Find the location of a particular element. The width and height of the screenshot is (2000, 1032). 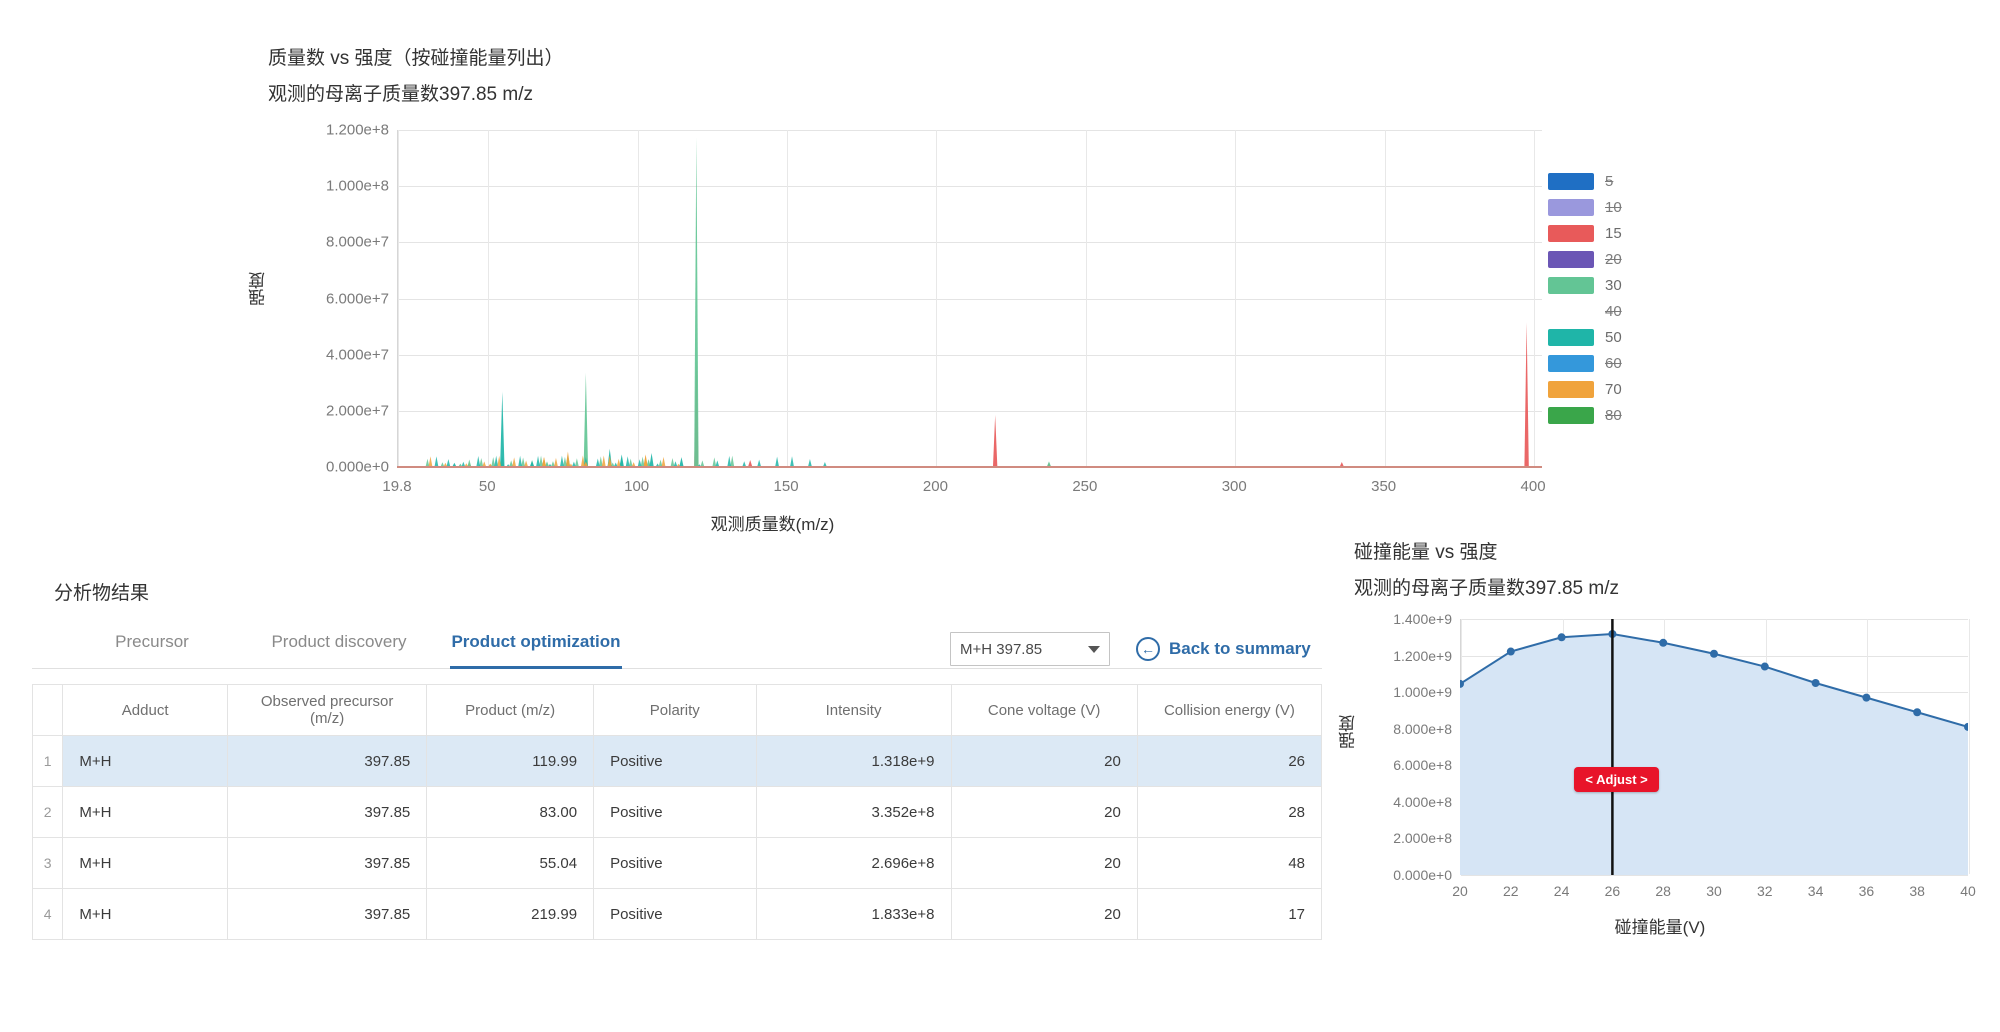

spectrum-y-tick: 6.000e+7 is located at coordinates (357, 298).